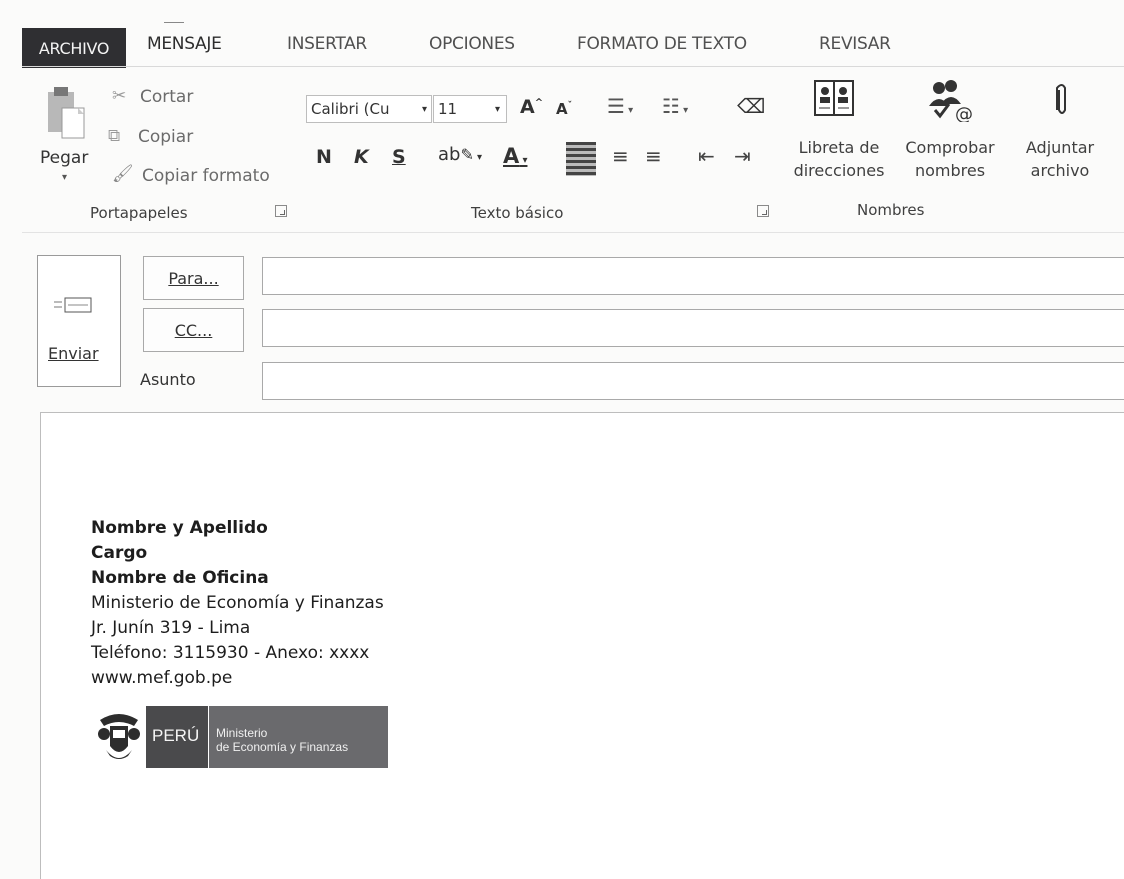 This screenshot has width=1124, height=879. What do you see at coordinates (951, 103) in the screenshot?
I see `check-names-icon: @` at bounding box center [951, 103].